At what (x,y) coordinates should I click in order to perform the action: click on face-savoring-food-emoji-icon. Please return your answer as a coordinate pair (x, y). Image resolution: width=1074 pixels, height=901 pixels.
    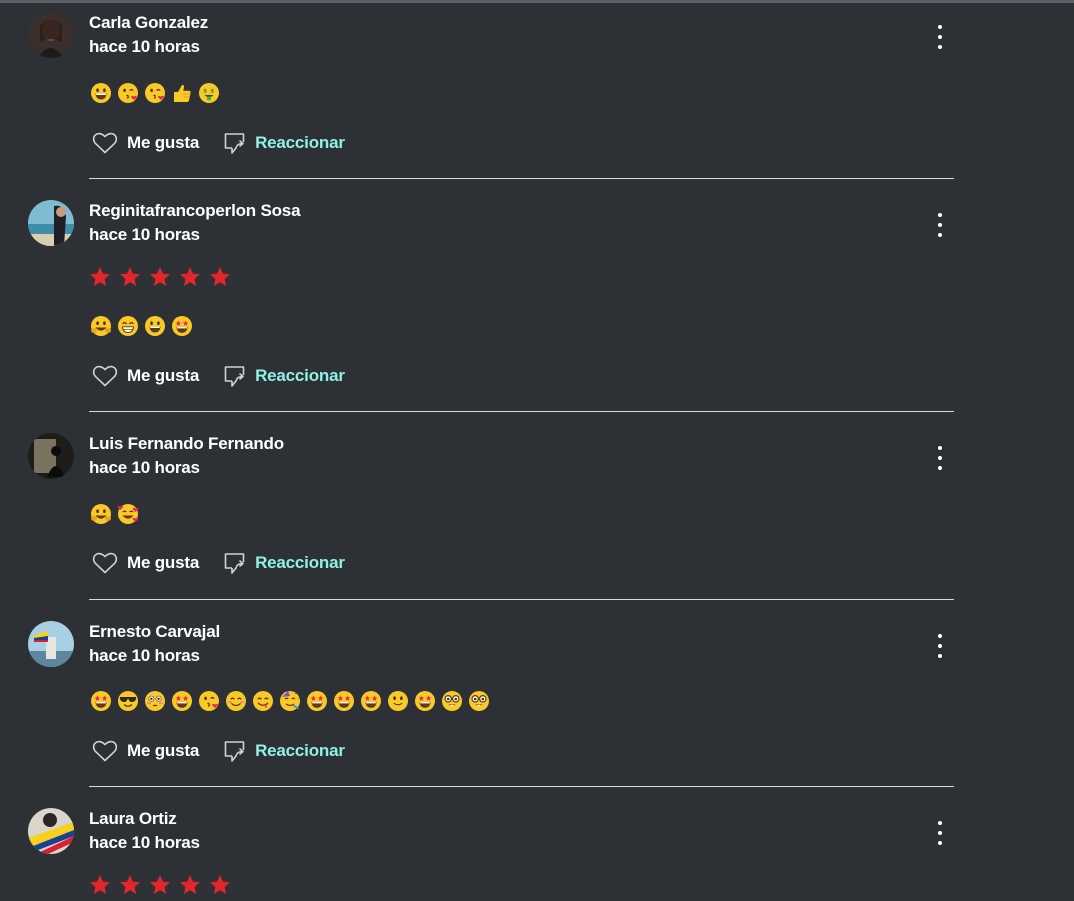
    Looking at the image, I should click on (263, 701).